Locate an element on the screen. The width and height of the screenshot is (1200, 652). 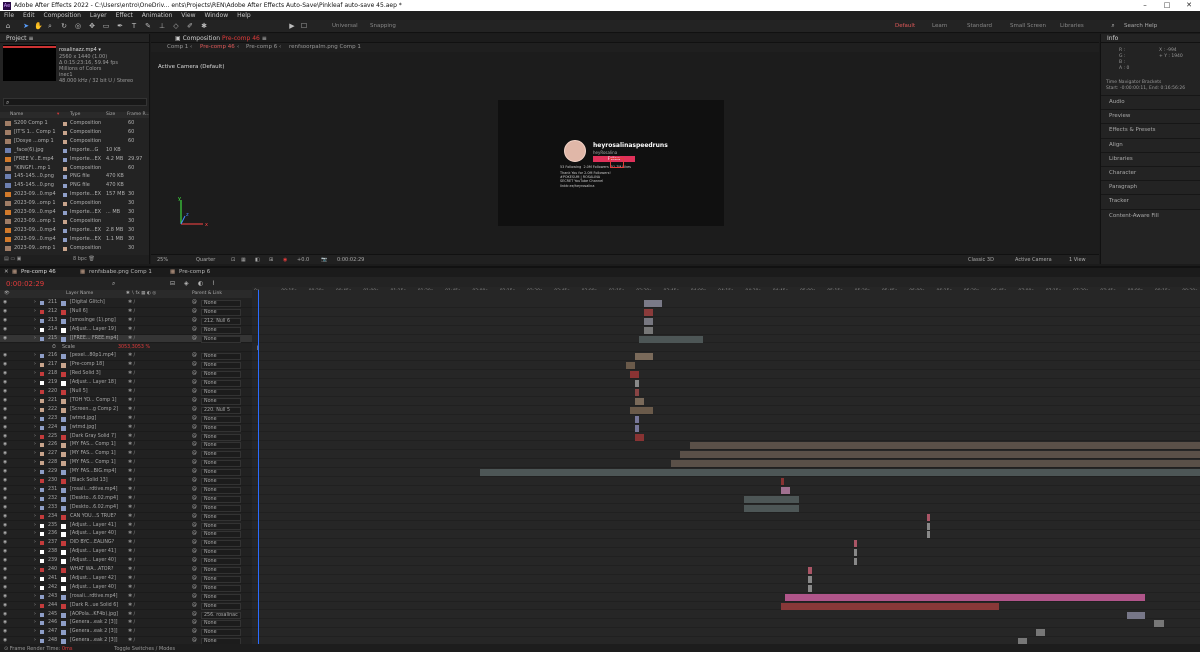
tab-pre-comp-6: Pre-comp 6 is located at coordinates (194, 272).